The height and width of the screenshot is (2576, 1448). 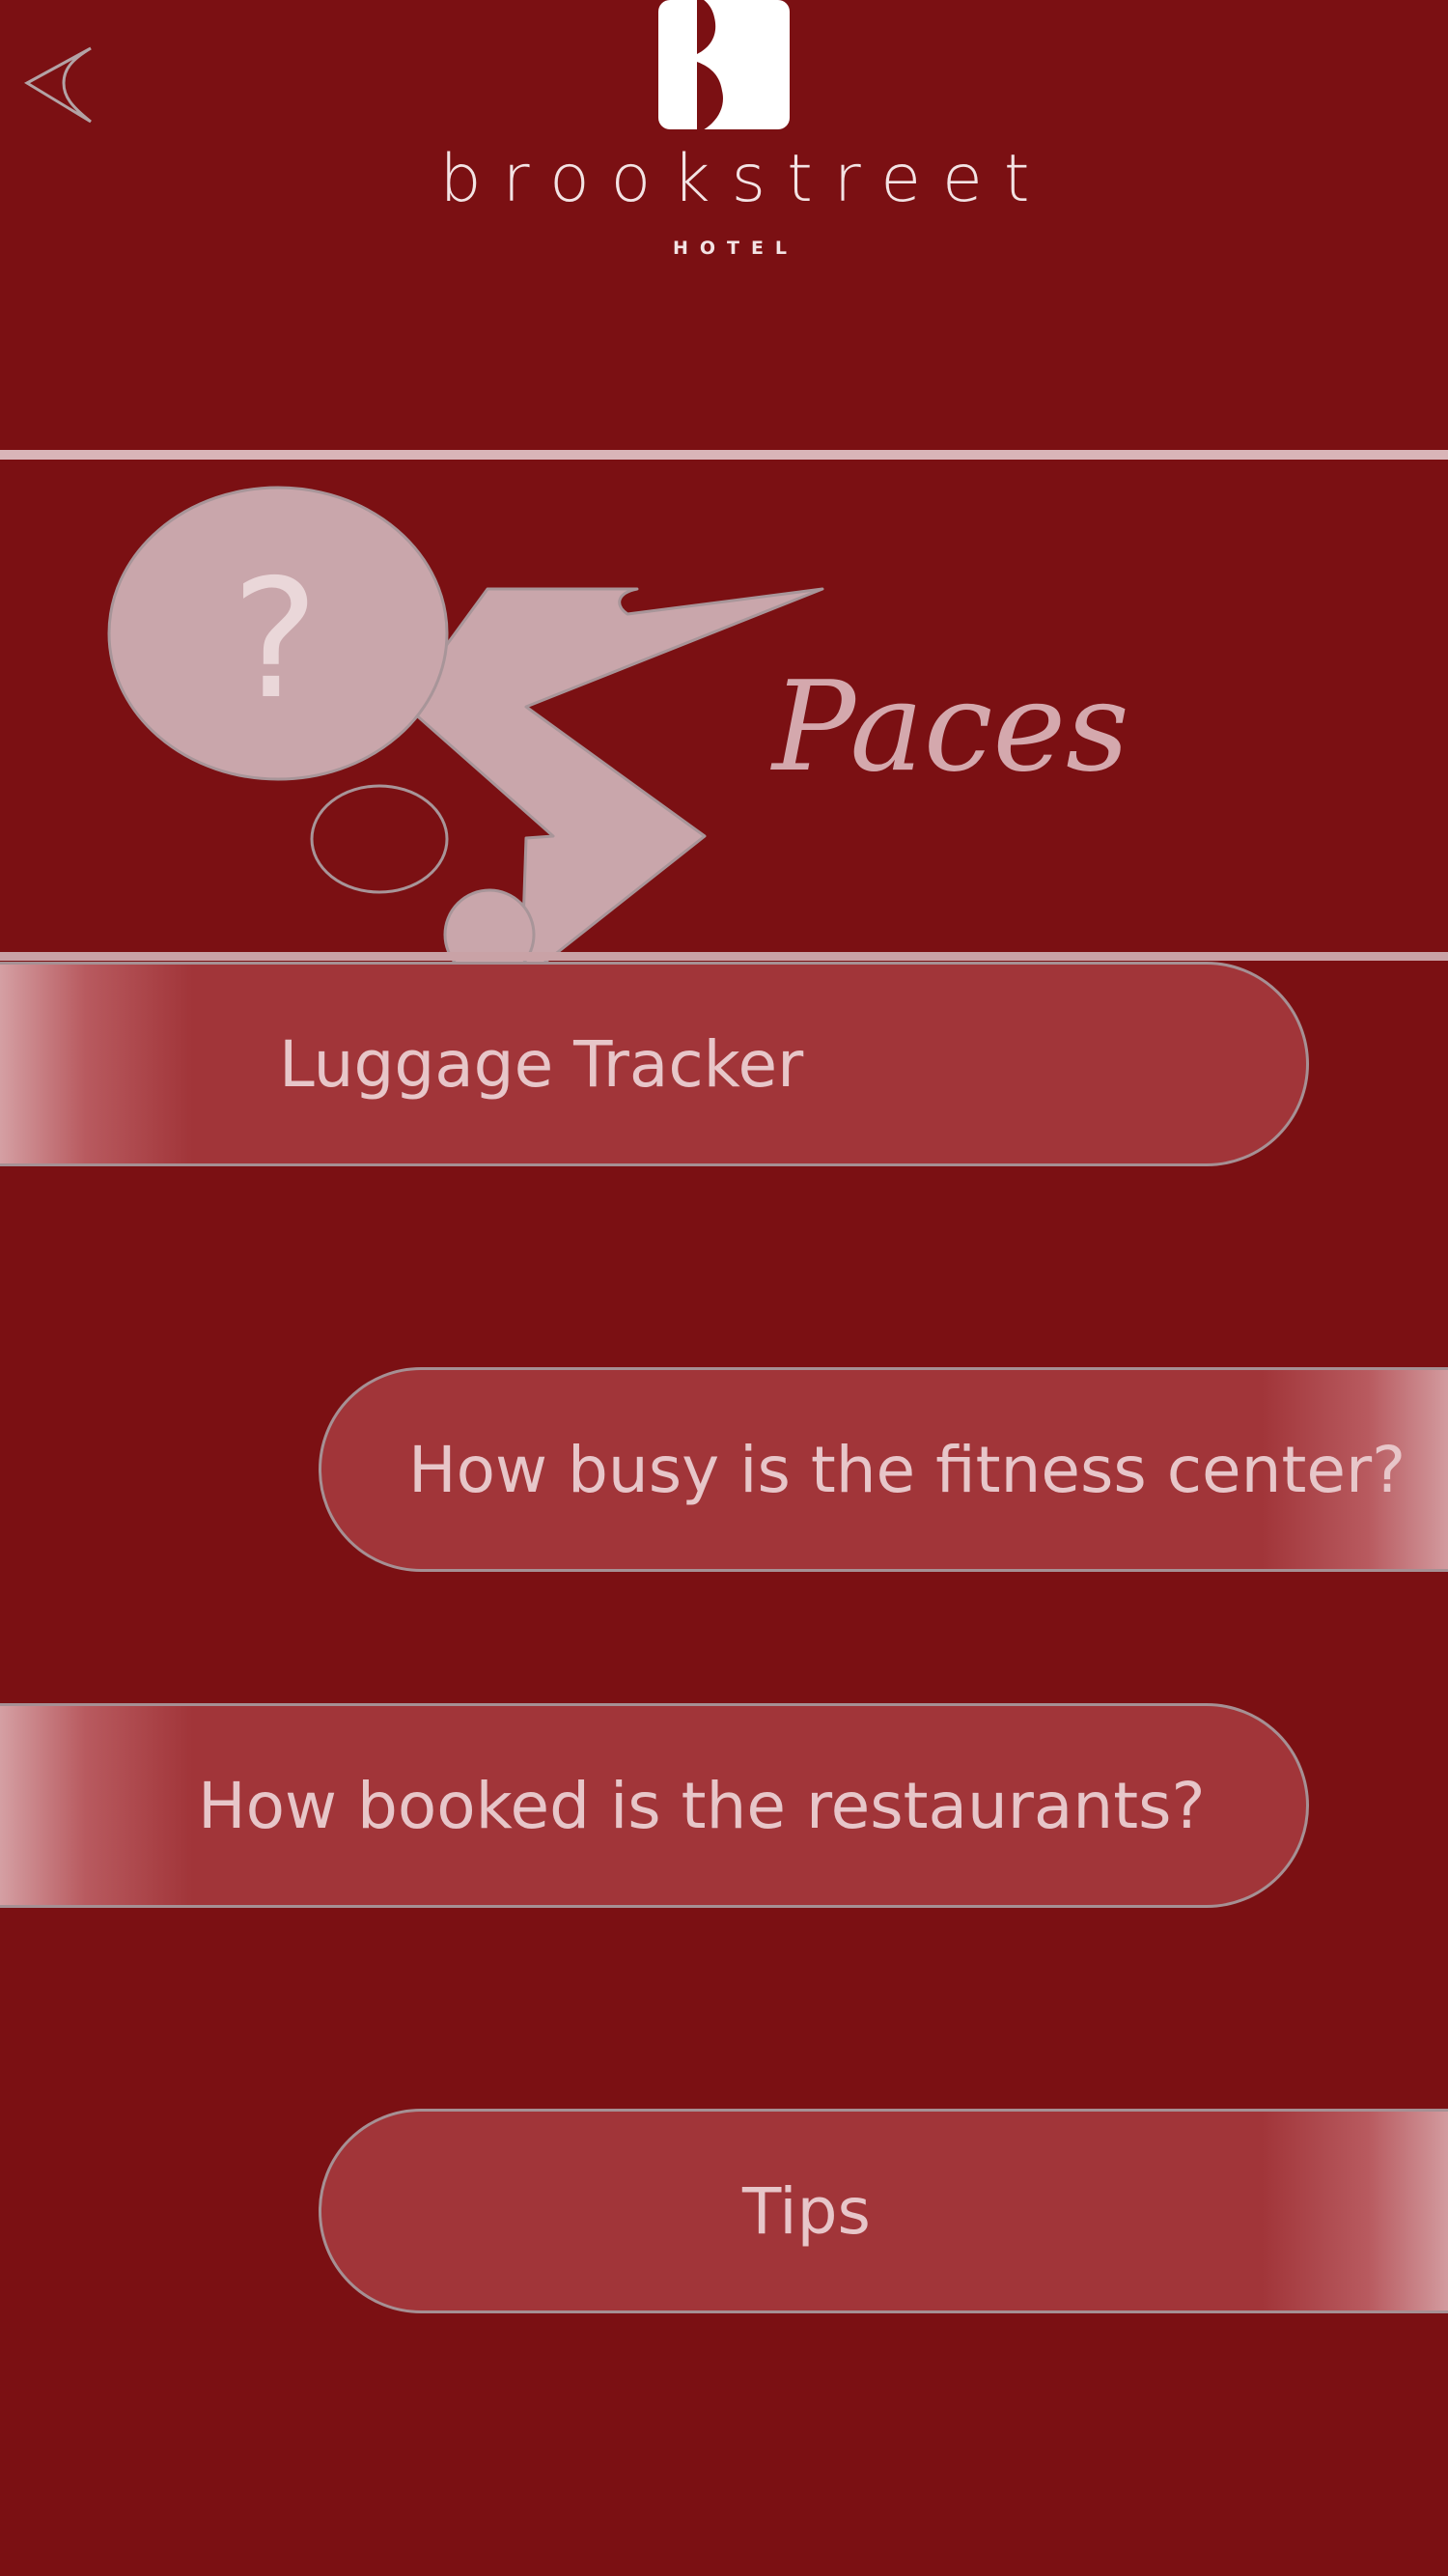 What do you see at coordinates (884, 2211) in the screenshot?
I see `tips-button: Tips` at bounding box center [884, 2211].